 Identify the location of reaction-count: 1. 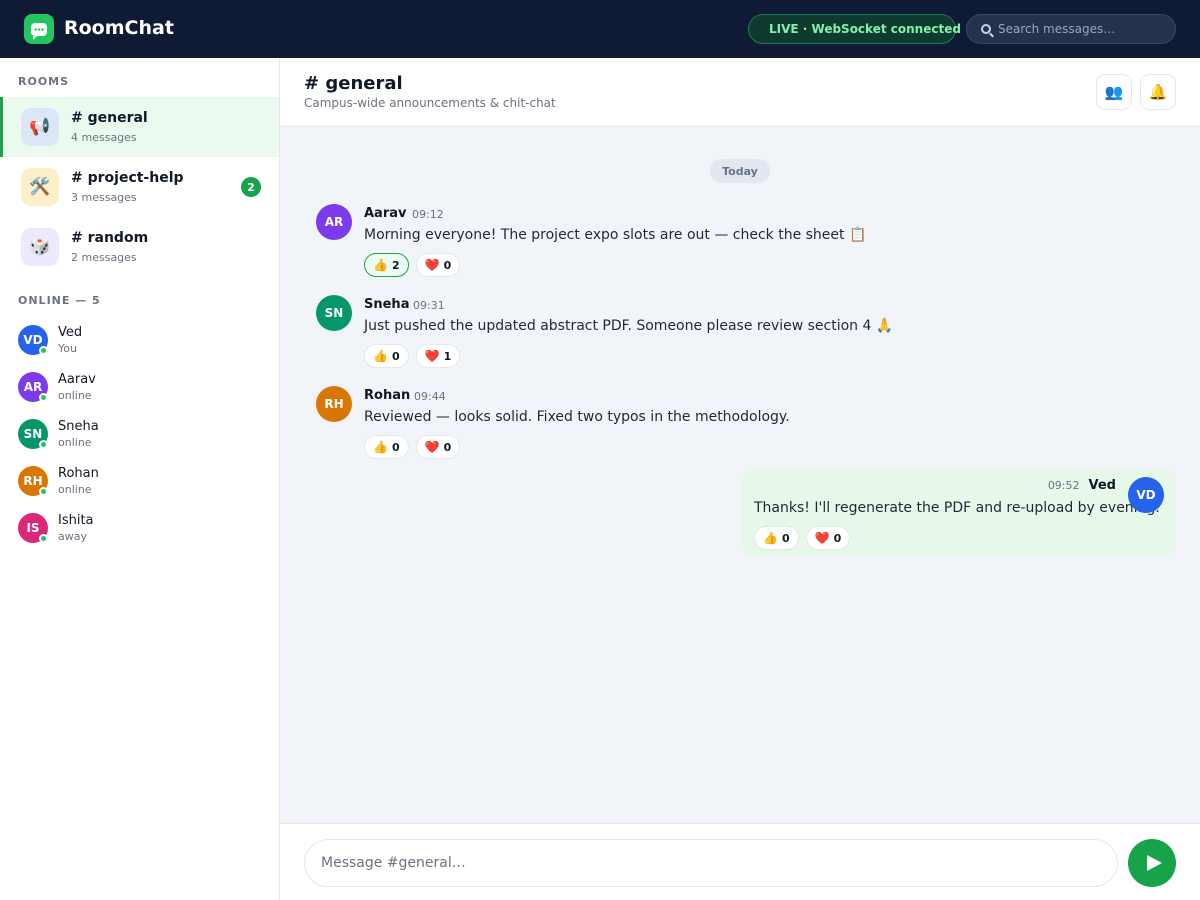
(447, 356).